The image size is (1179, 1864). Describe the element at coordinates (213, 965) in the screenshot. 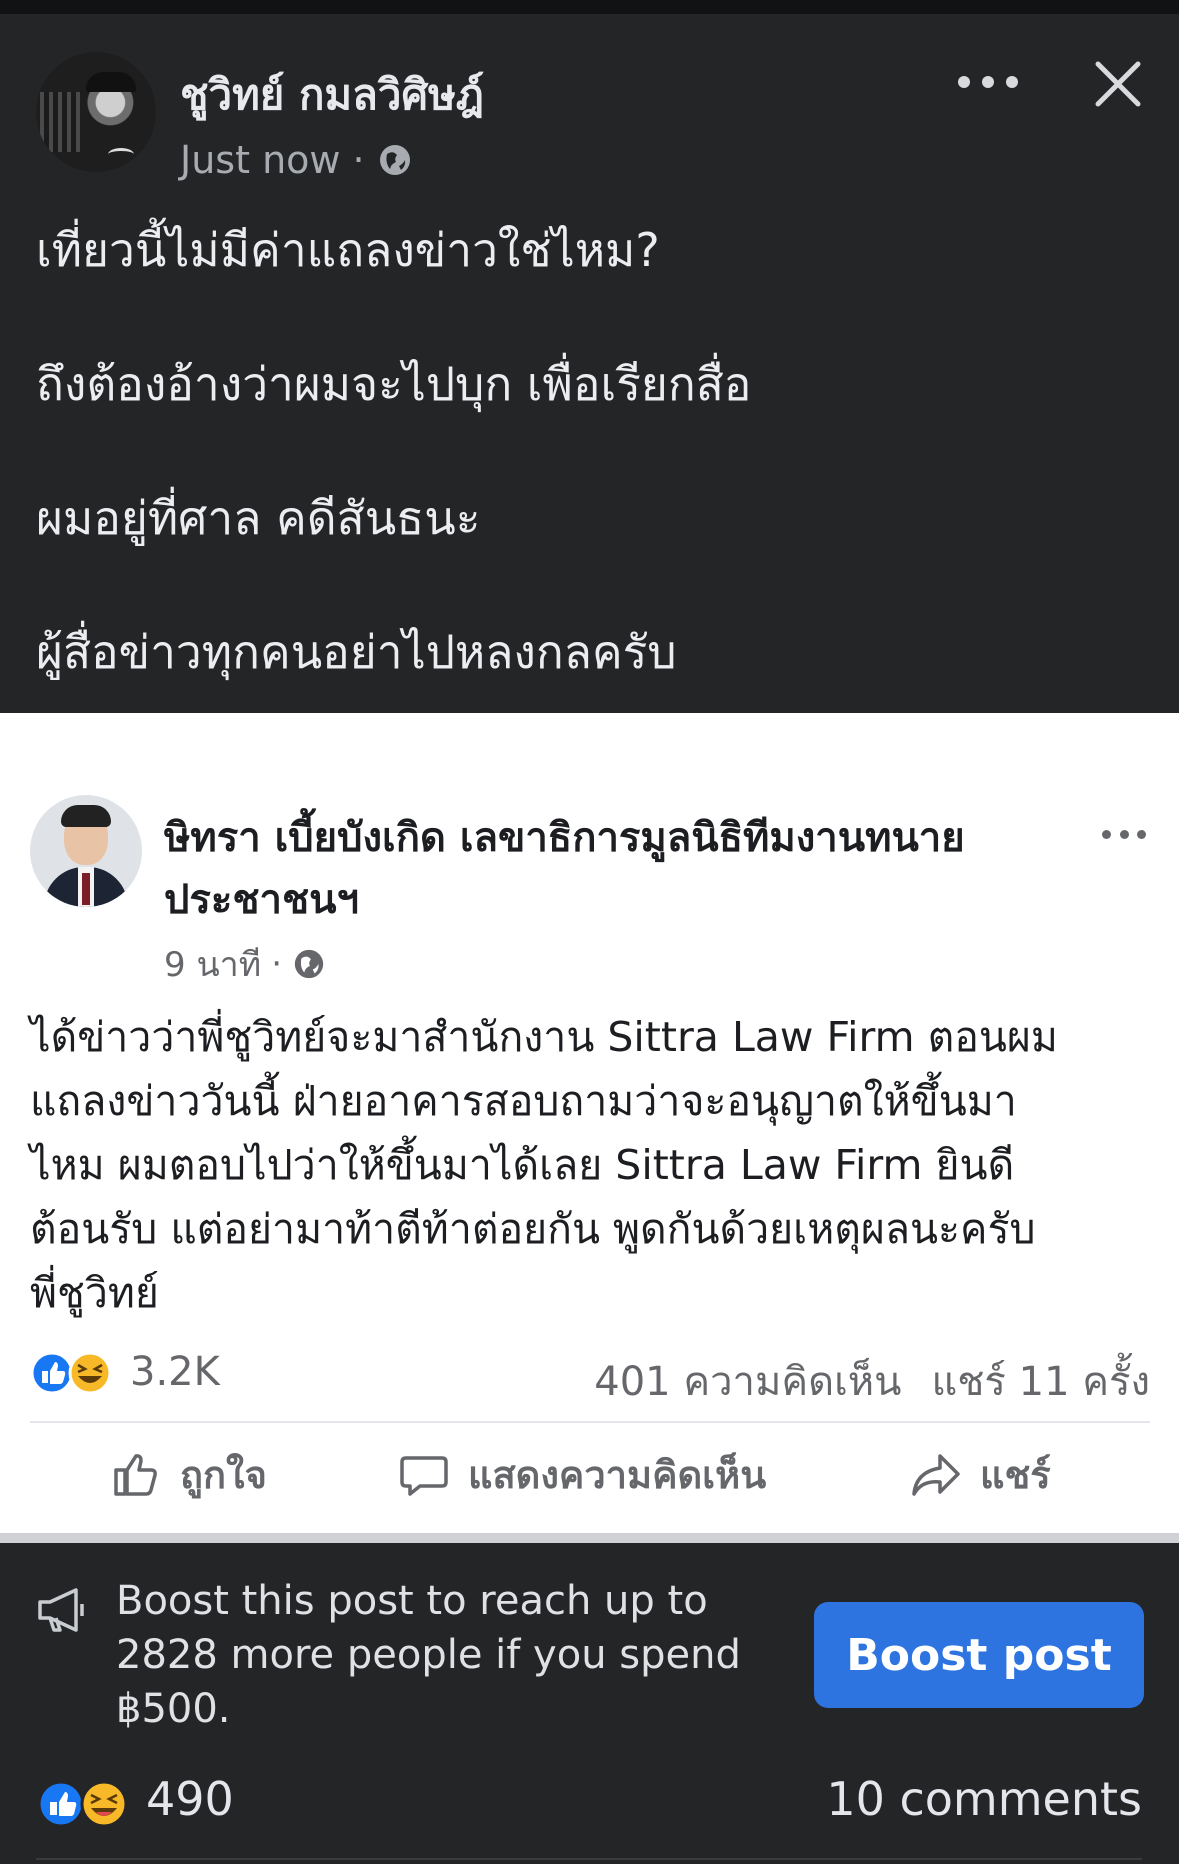

I see `shared-timestamp: 9 นาที` at that location.